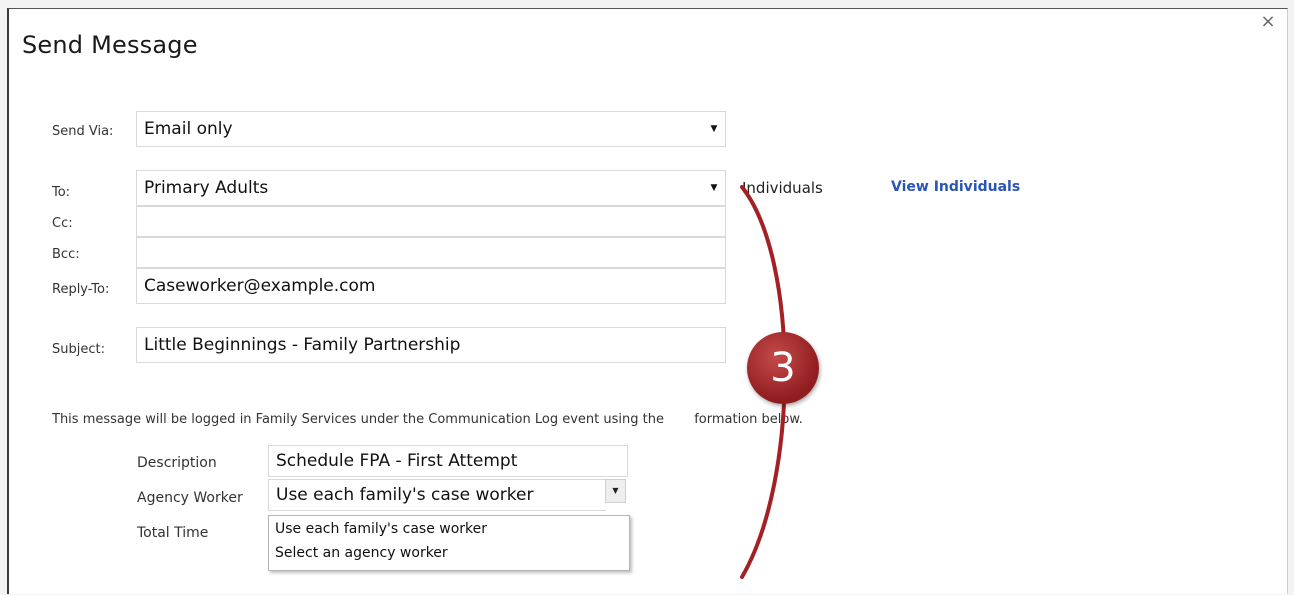 The height and width of the screenshot is (595, 1294). Describe the element at coordinates (431, 188) in the screenshot. I see `to-select: Primary Adults ▼` at that location.